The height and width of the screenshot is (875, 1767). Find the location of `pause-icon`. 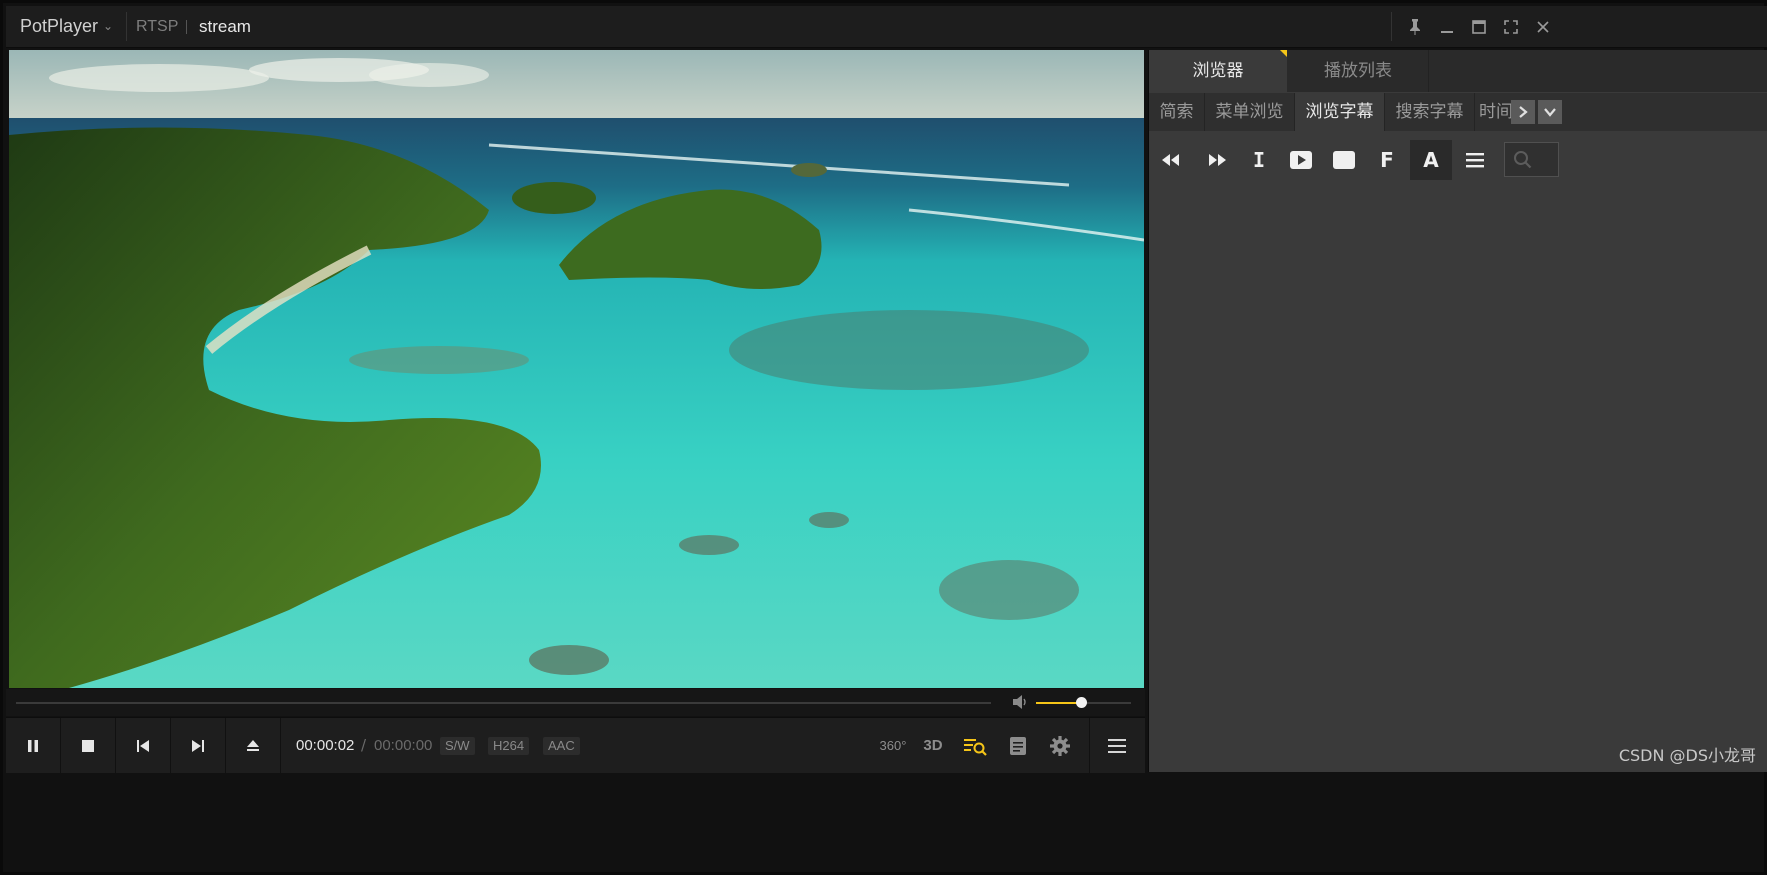

pause-icon is located at coordinates (33, 745).